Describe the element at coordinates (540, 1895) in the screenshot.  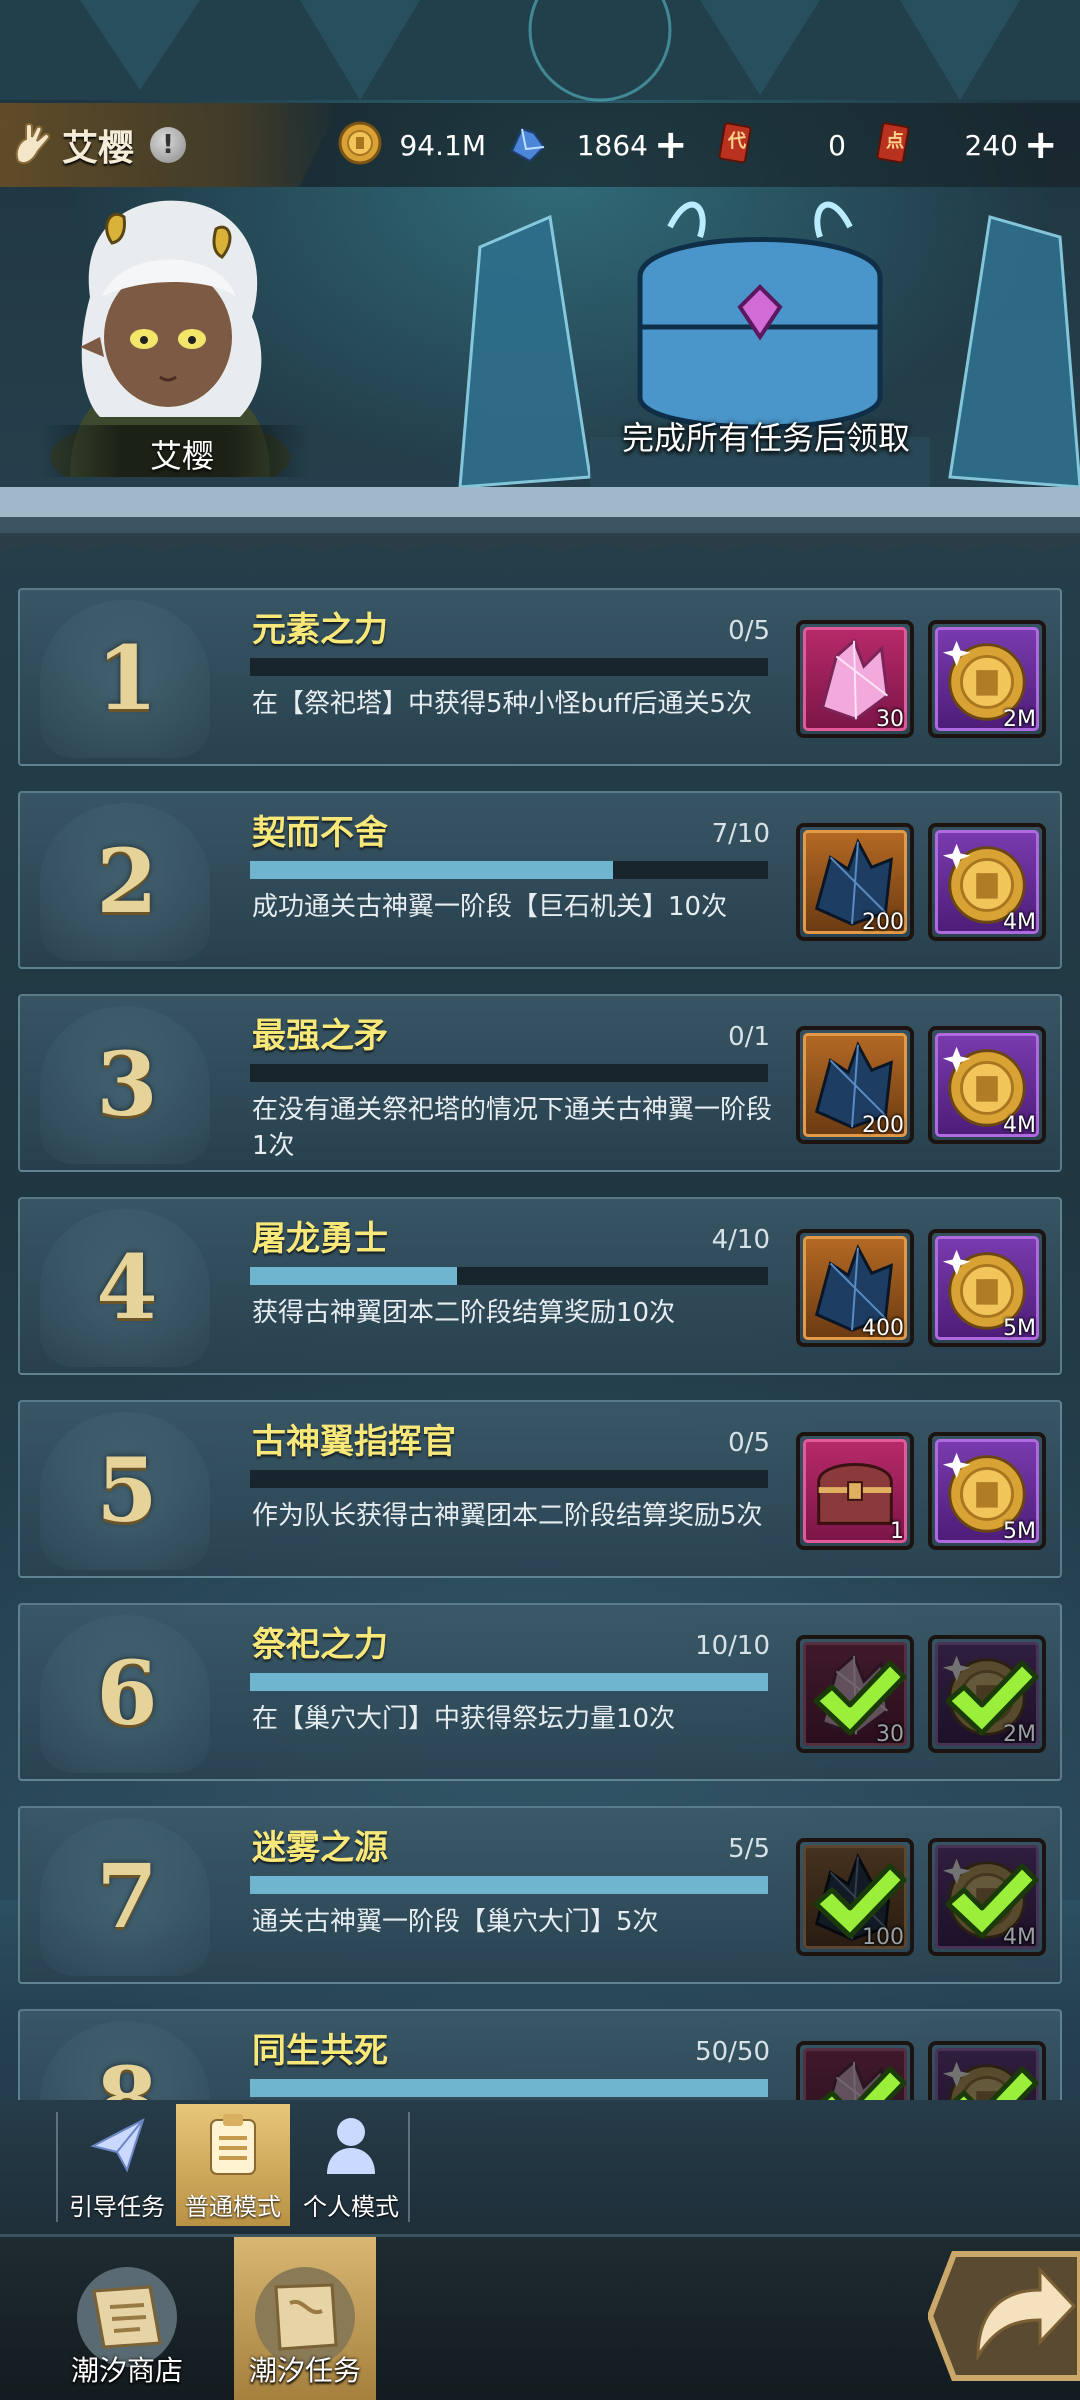
I see `task-row: 7 迷雾之源 5/5 通关古神翼一阶段【巢穴大门】5次 100 4M` at that location.